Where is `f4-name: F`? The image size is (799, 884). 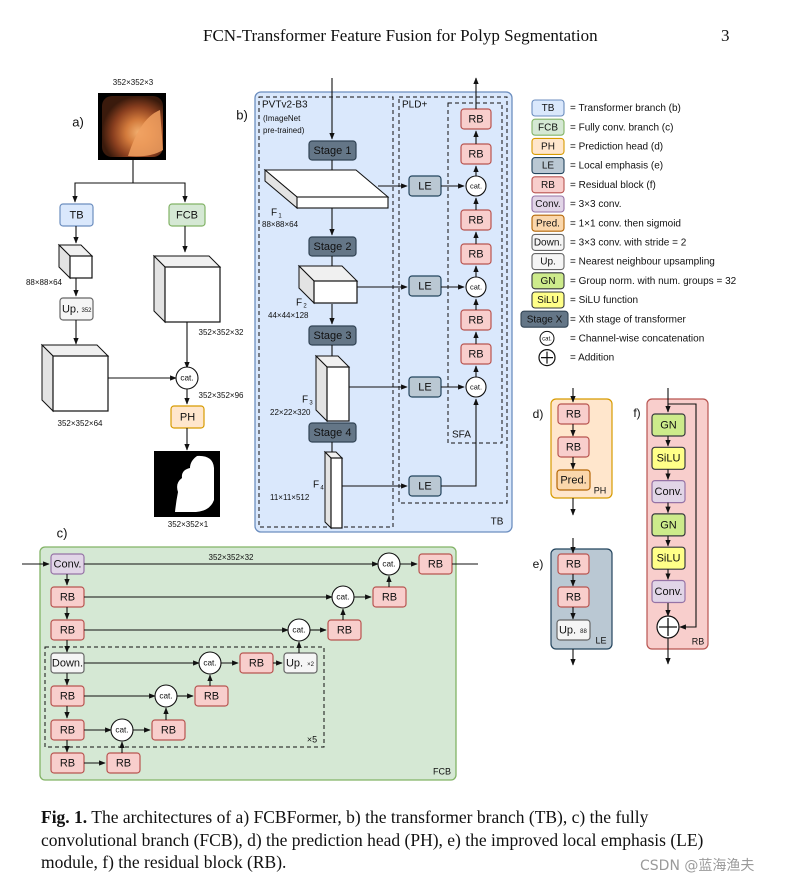
f4-name: F is located at coordinates (316, 485).